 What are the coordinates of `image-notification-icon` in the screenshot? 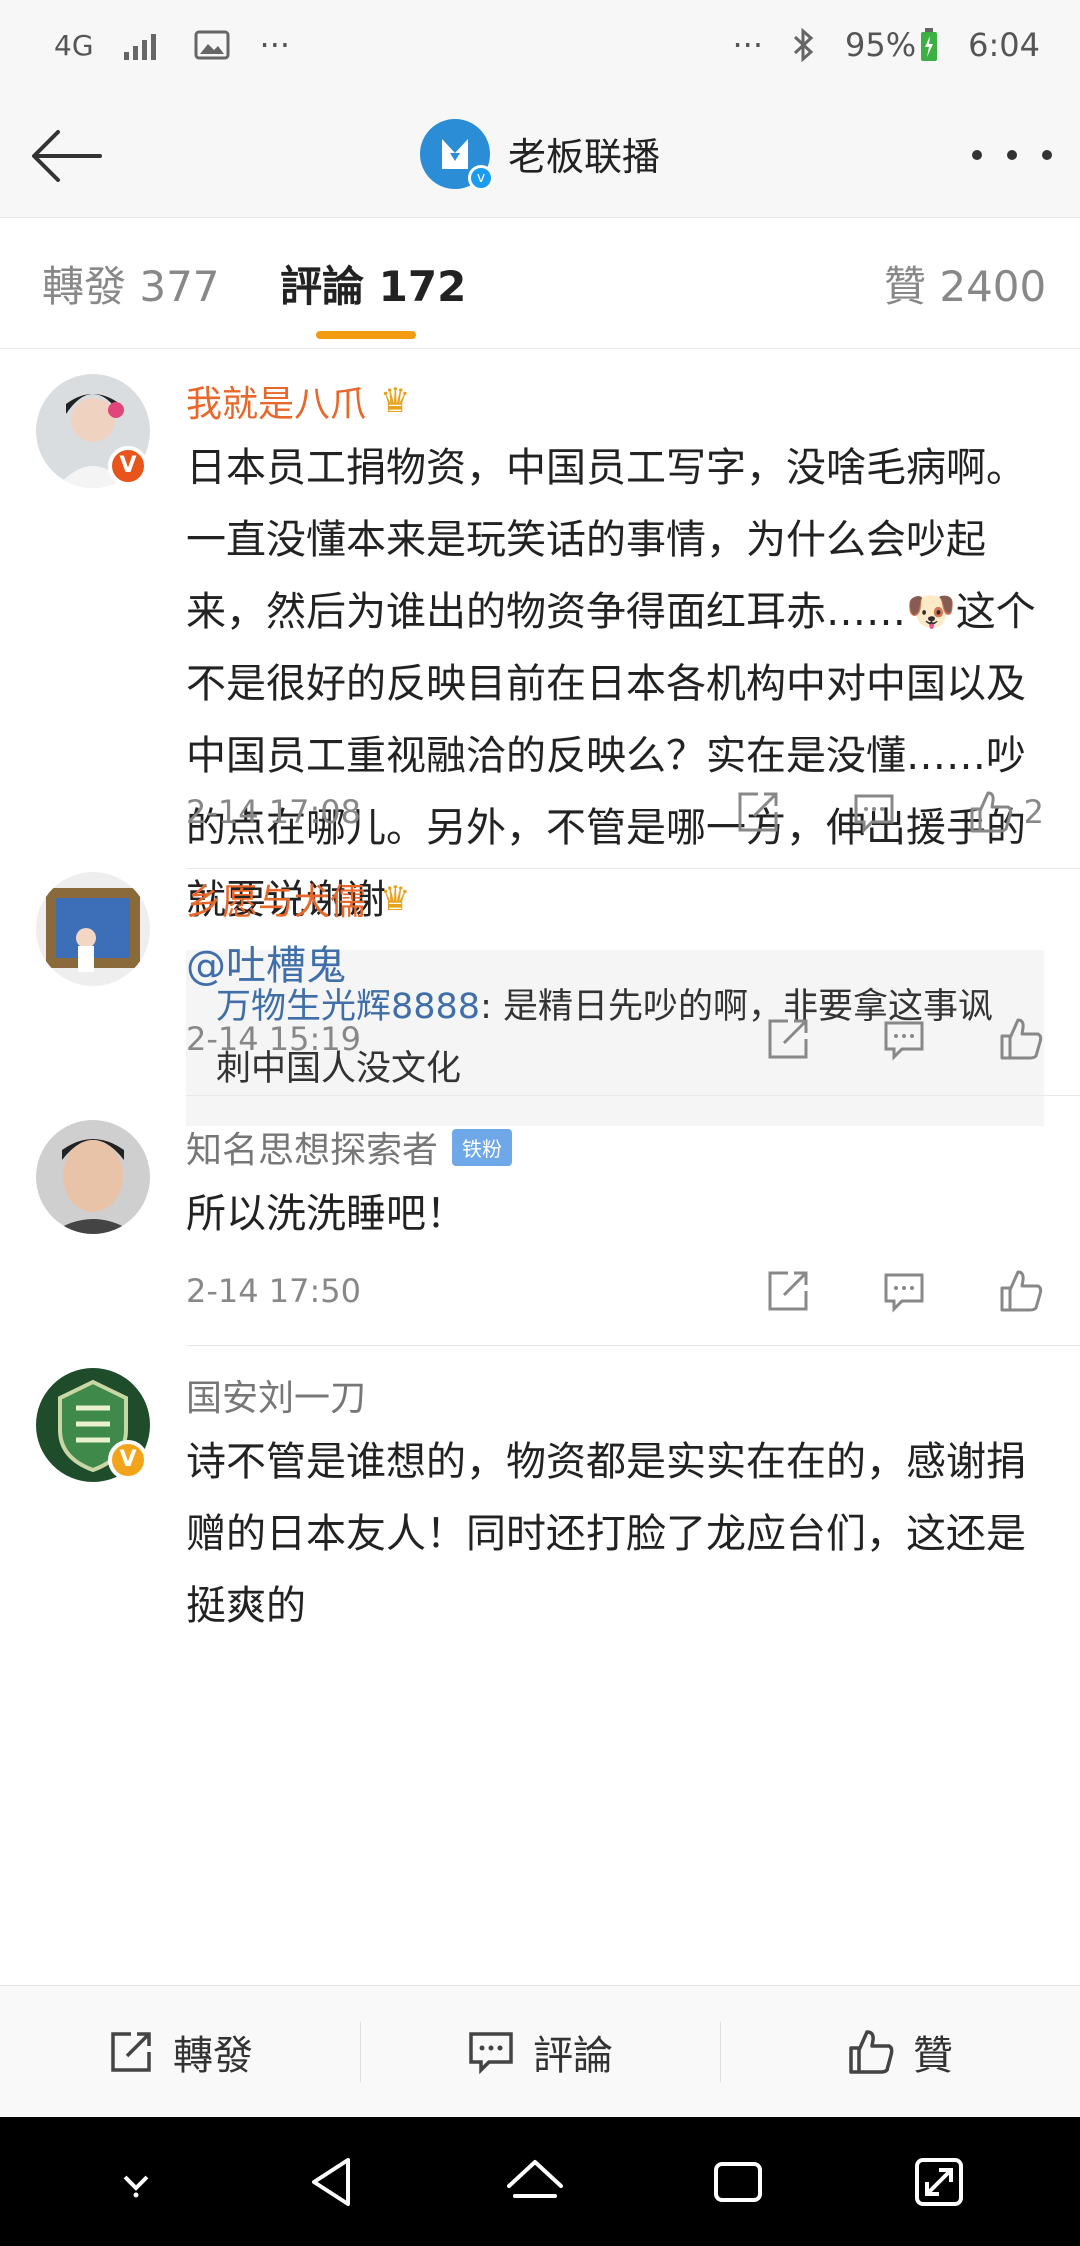 It's located at (212, 45).